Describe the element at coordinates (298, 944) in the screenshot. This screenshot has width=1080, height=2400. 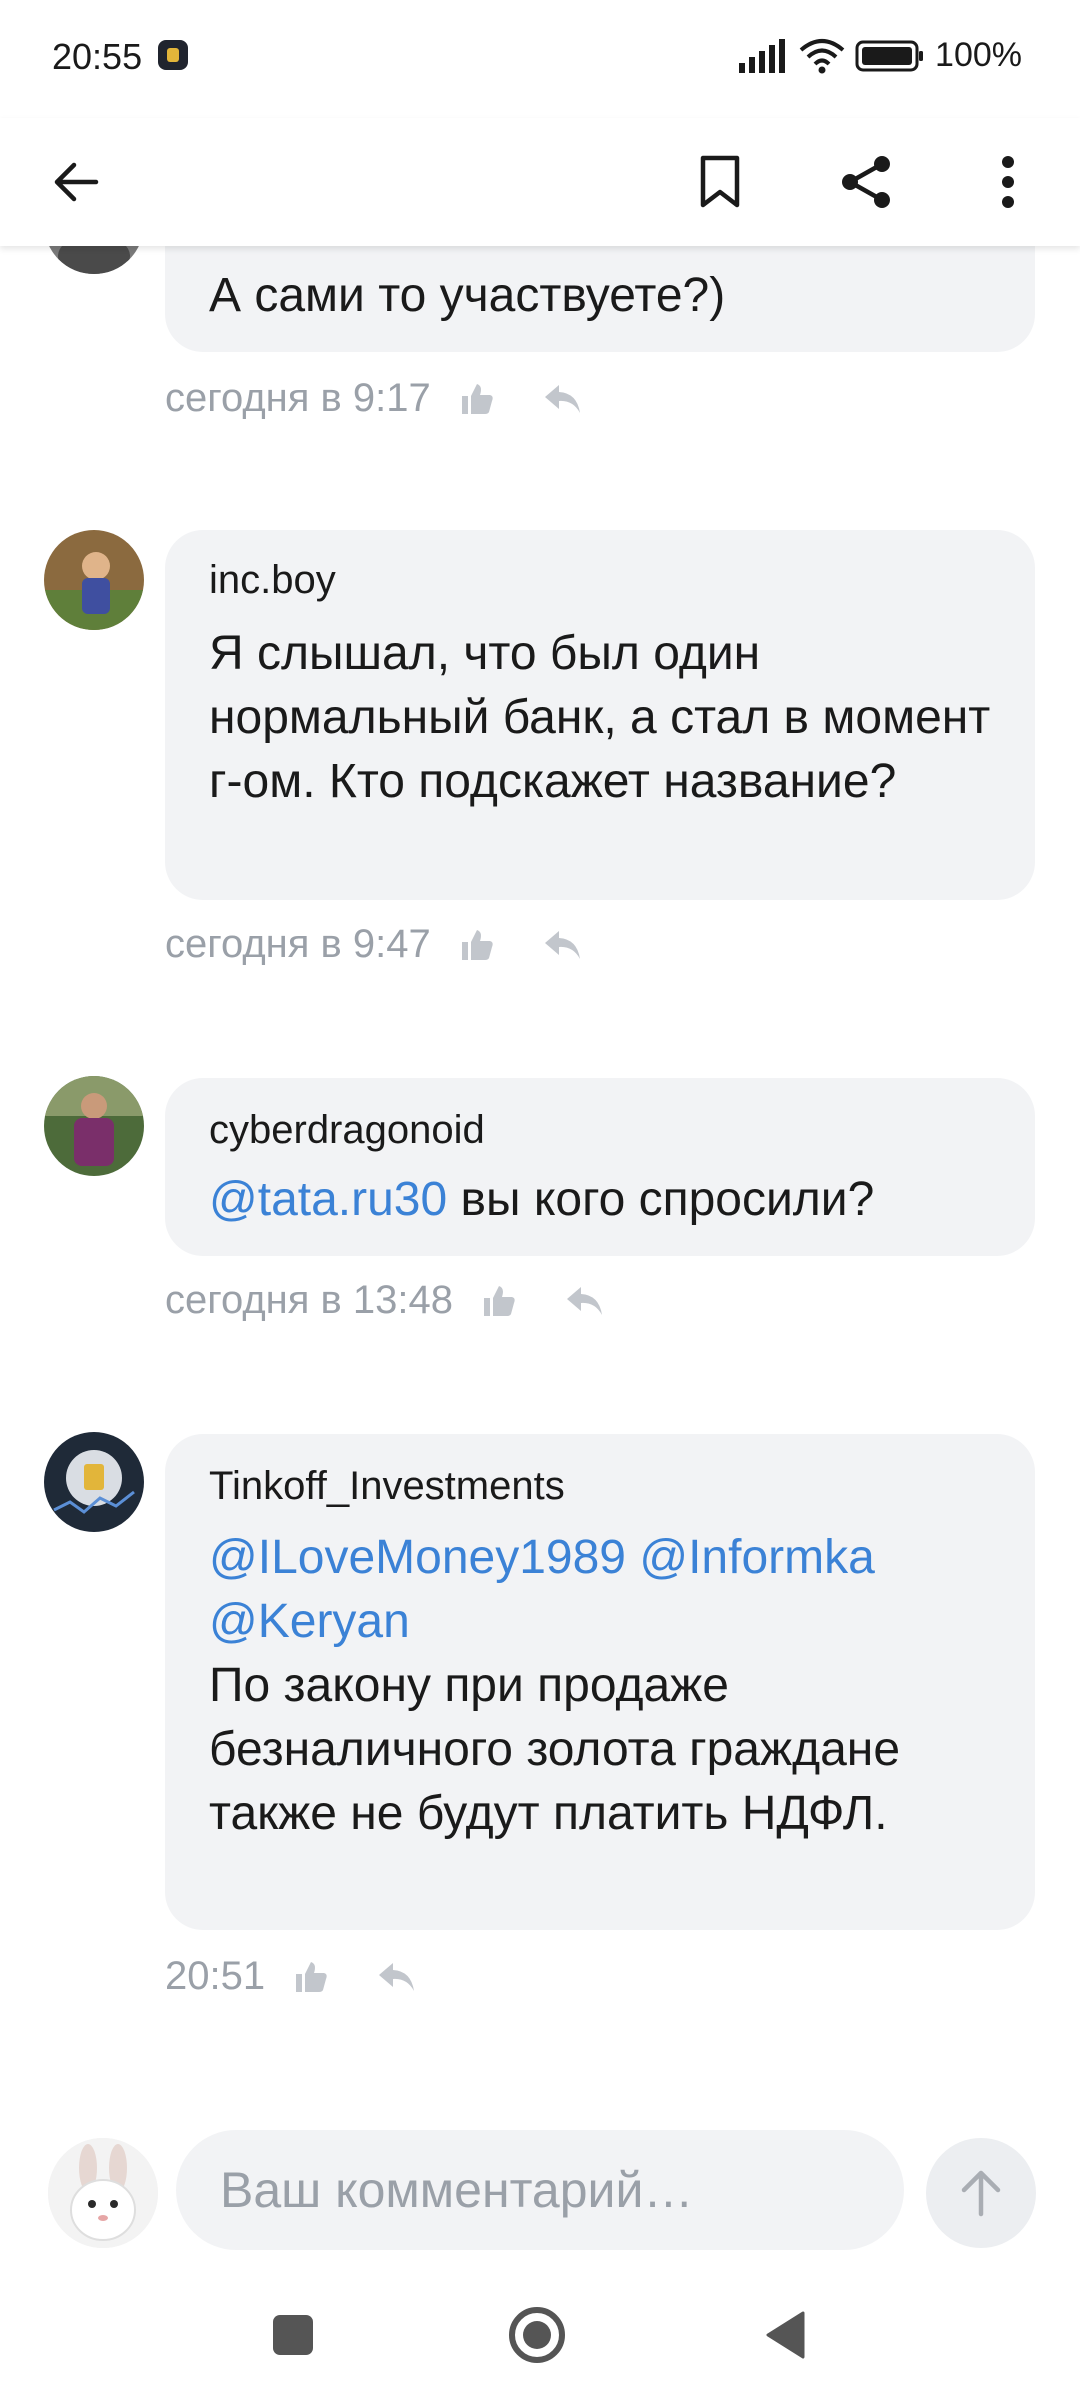
I see `comment-time: сегодня в 9:47` at that location.